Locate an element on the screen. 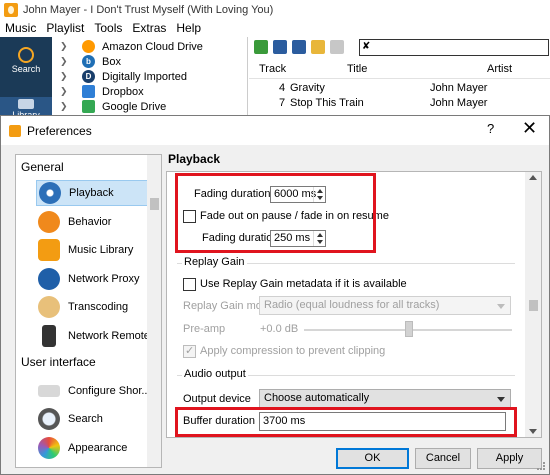  track-title: Gravity is located at coordinates (307, 88).